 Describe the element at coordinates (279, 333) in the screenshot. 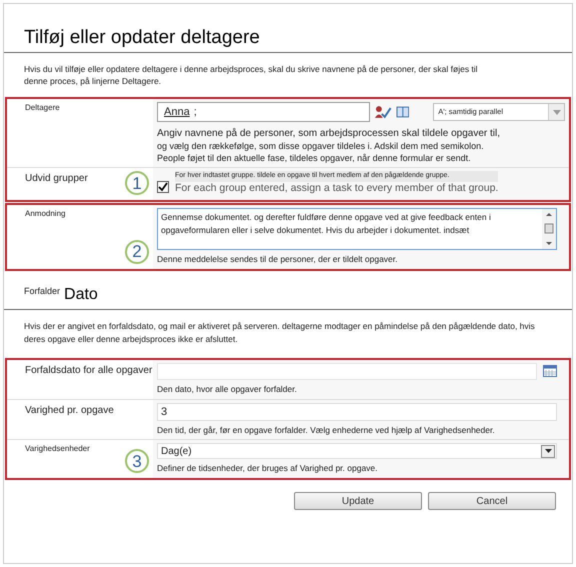

I see `due-date-intro: Hvis der er angivet en forfaldsdato, og mail er aktiveret på serveren. deltagerne modtager en påmindelse på den pågældende dato, hvis deres opgave eller denne arbejdsproces ikke er afsluttet.` at that location.